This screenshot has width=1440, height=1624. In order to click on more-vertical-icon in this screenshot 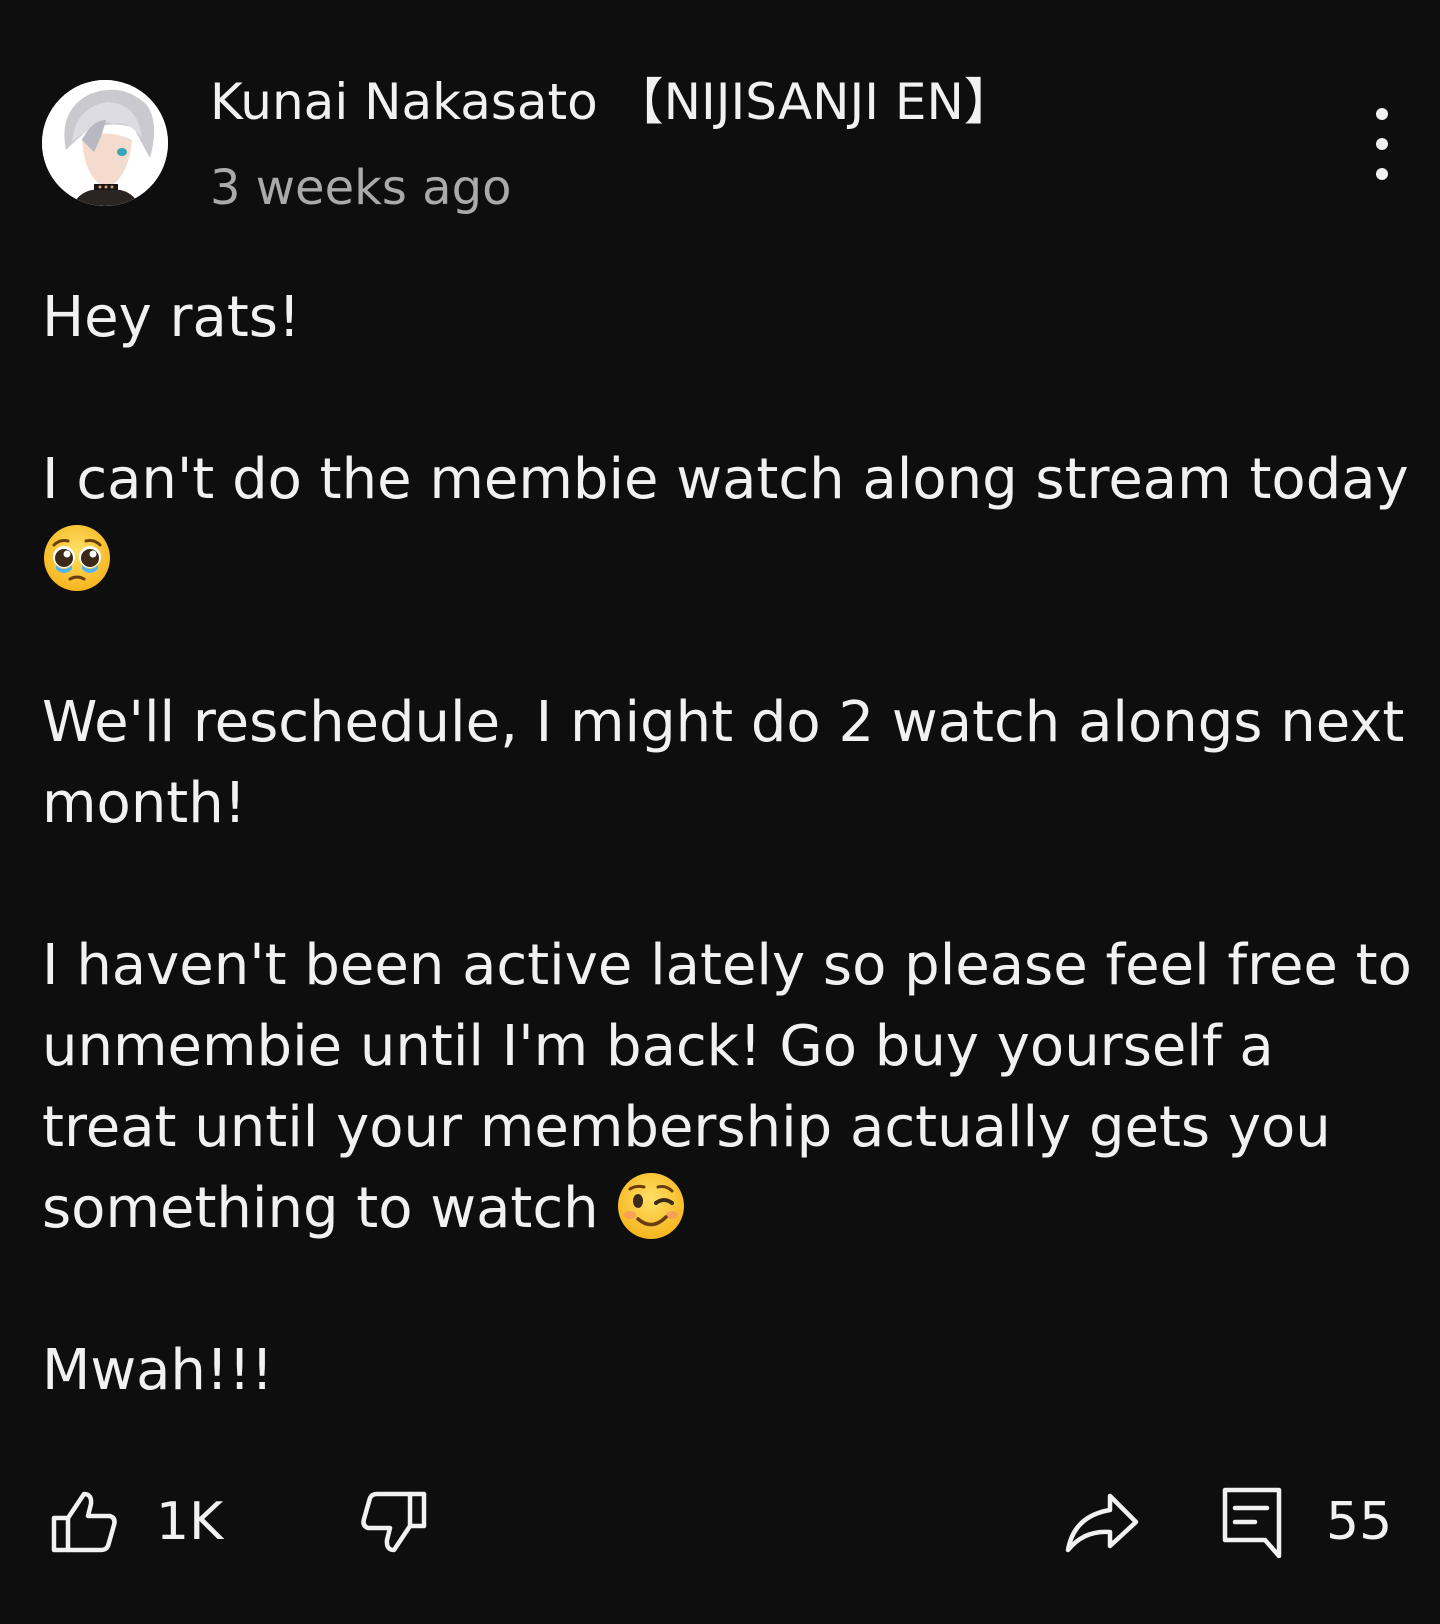, I will do `click(1382, 114)`.